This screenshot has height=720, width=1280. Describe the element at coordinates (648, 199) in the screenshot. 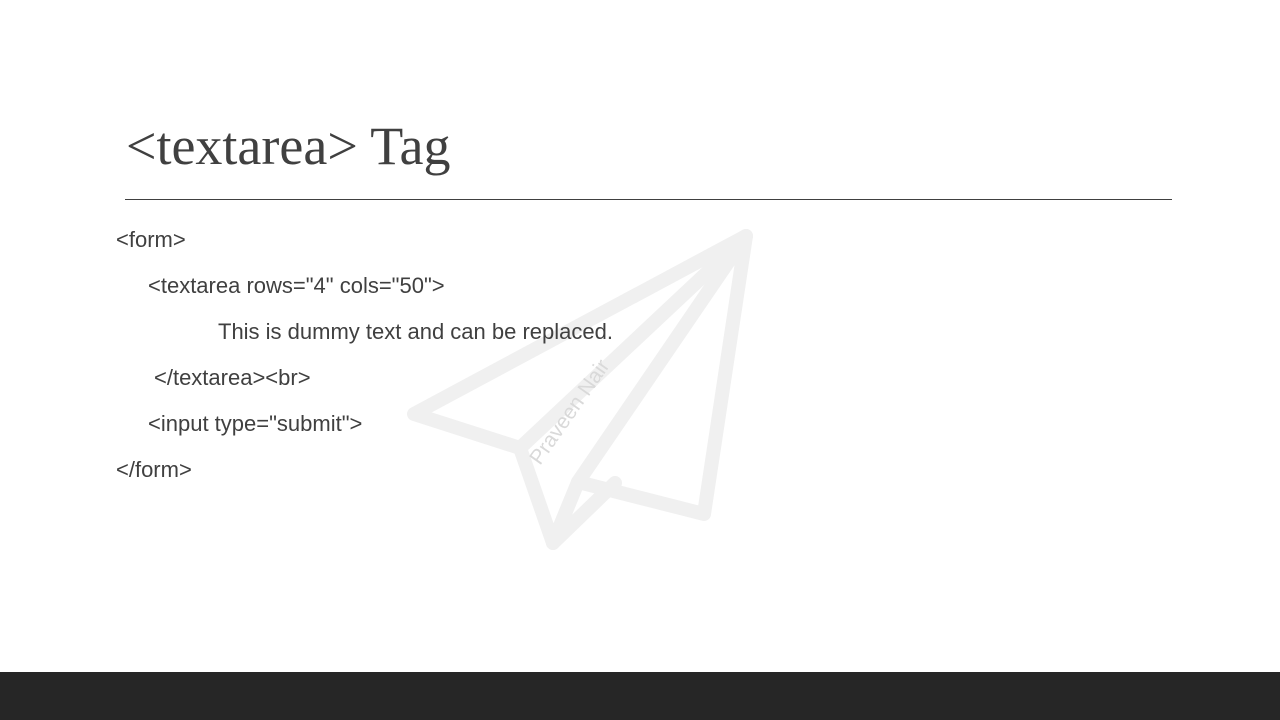

I see `title-divider` at that location.